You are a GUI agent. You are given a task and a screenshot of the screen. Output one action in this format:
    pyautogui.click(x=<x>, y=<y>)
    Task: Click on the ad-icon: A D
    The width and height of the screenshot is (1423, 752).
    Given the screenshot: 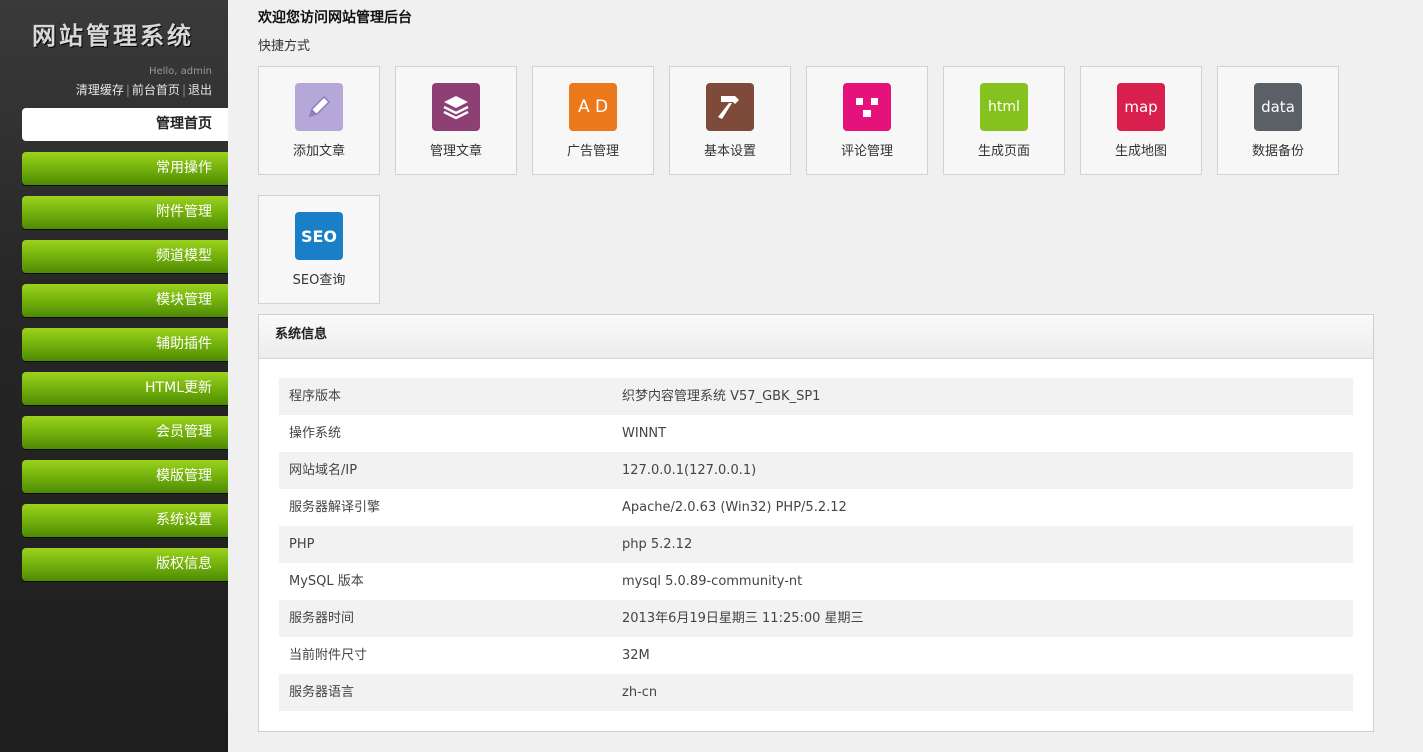 What is the action you would take?
    pyautogui.click(x=593, y=107)
    